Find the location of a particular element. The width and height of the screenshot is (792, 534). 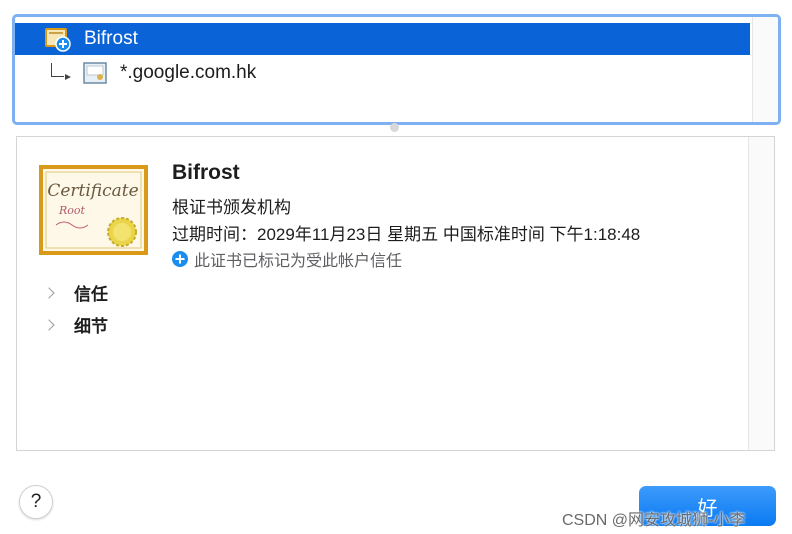

split-view-handle is located at coordinates (394, 127).